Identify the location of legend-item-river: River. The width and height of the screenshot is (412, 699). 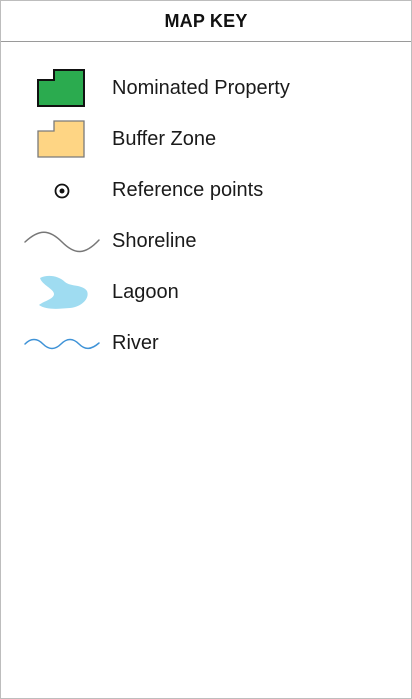
(206, 343).